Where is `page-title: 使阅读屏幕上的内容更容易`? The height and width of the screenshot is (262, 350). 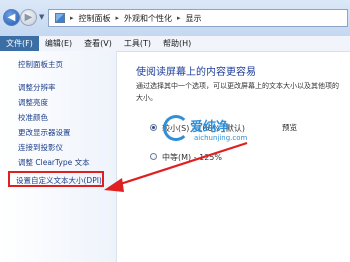
page-title: 使阅读屏幕上的内容更容易 is located at coordinates (196, 72).